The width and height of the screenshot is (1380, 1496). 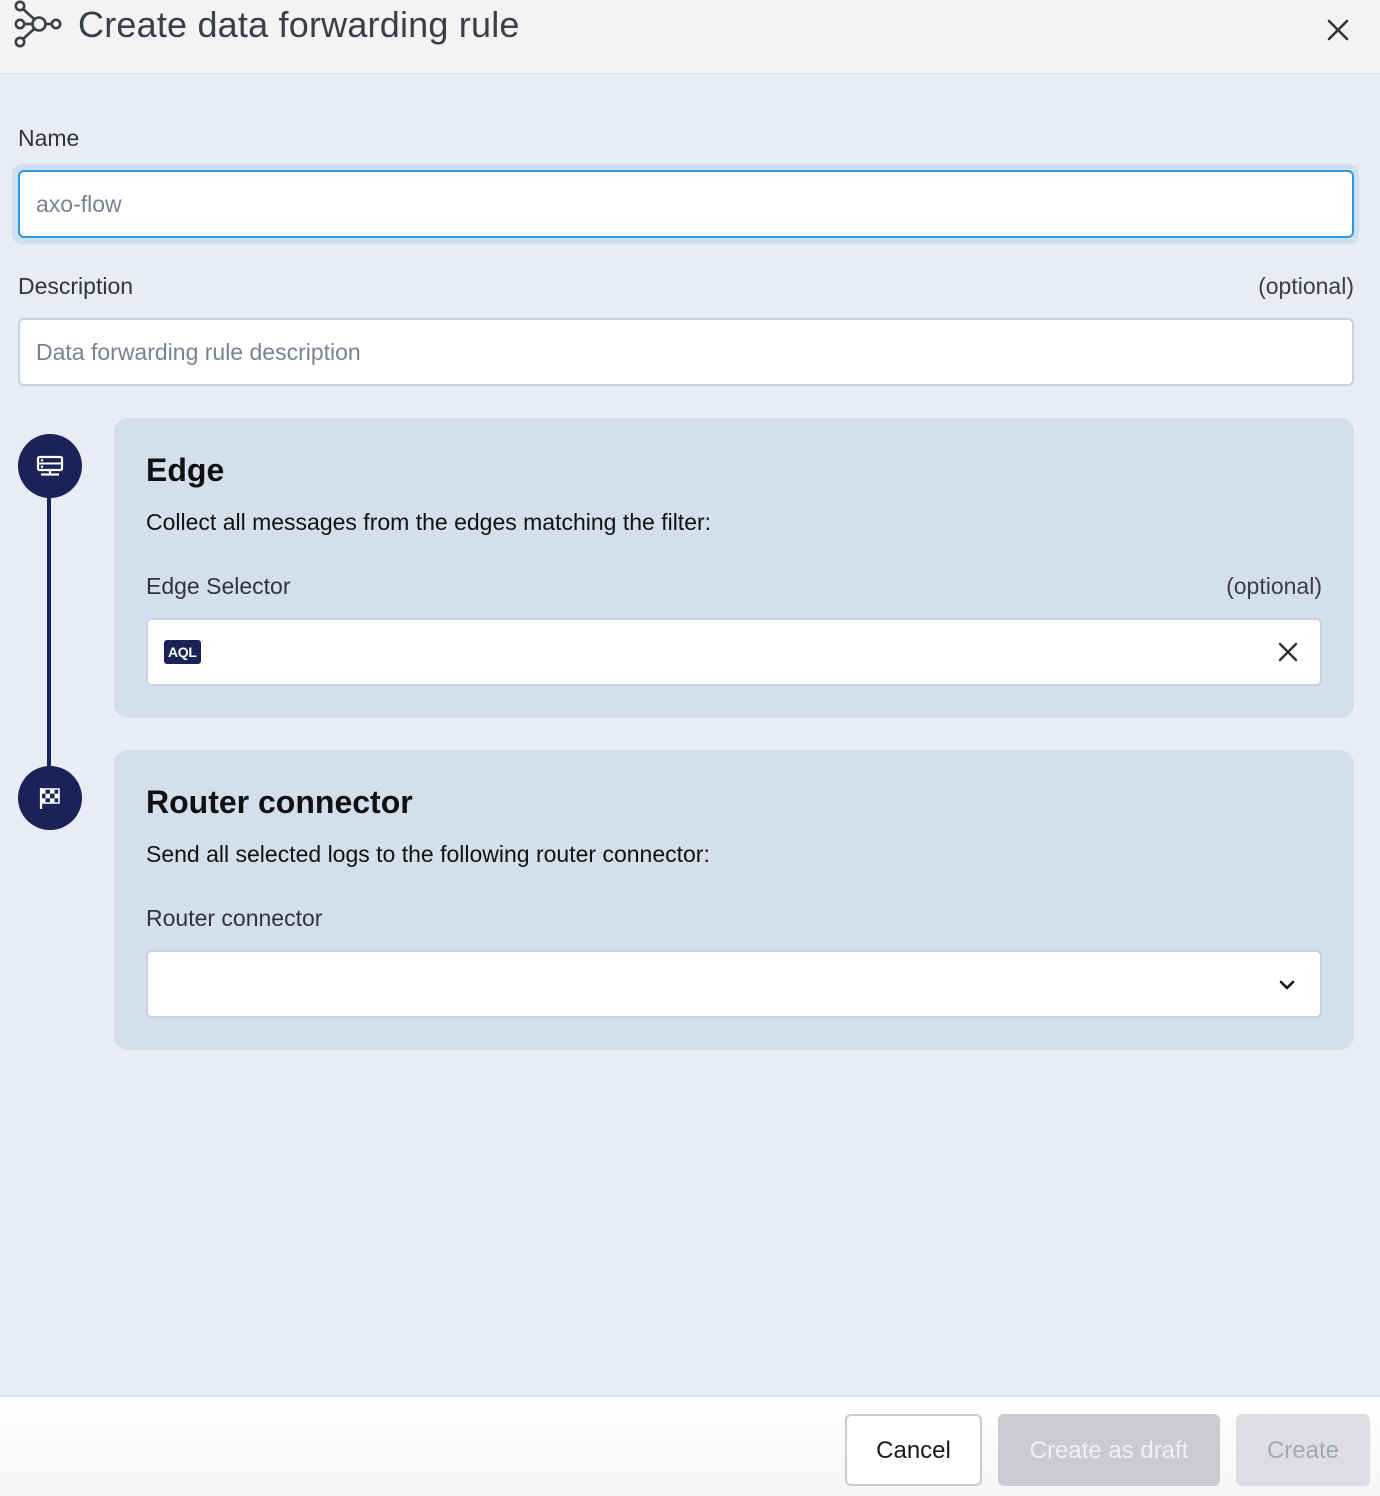 I want to click on dialog-header: Create data forwarding rule, so click(x=690, y=37).